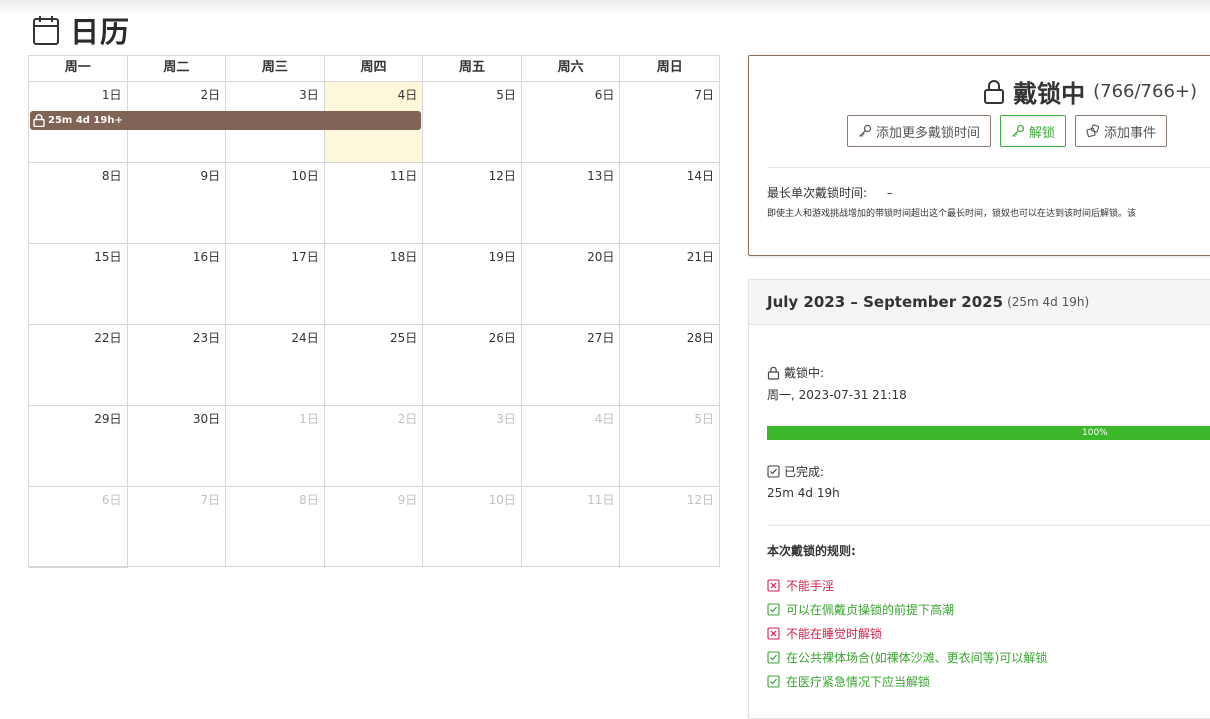 The width and height of the screenshot is (1210, 719). Describe the element at coordinates (988, 525) in the screenshot. I see `session-divider` at that location.